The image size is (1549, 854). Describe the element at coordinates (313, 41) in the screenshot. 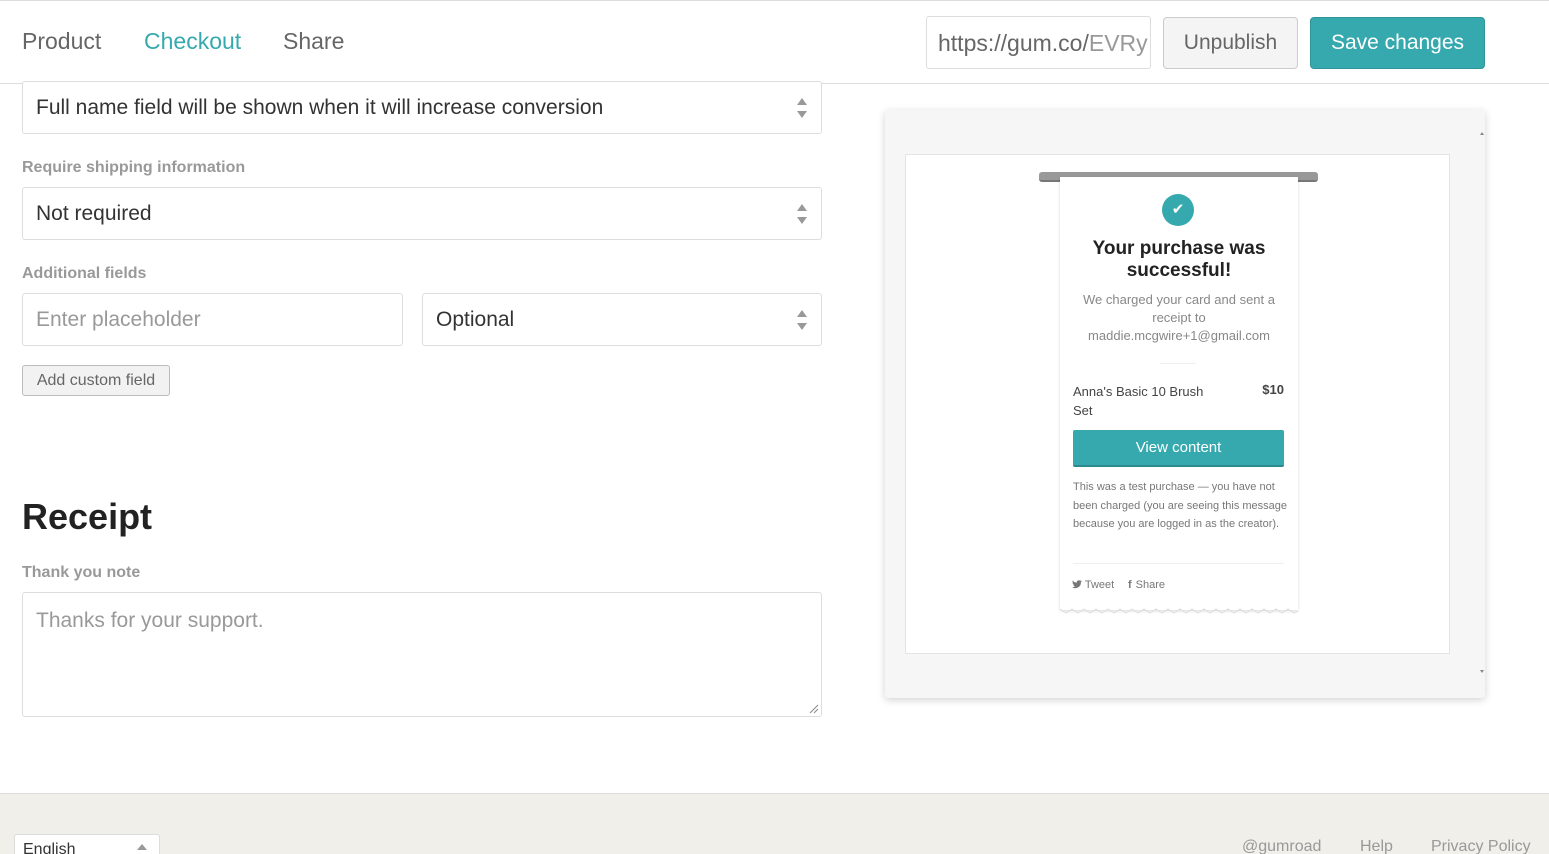

I see `tab-share: Share` at that location.